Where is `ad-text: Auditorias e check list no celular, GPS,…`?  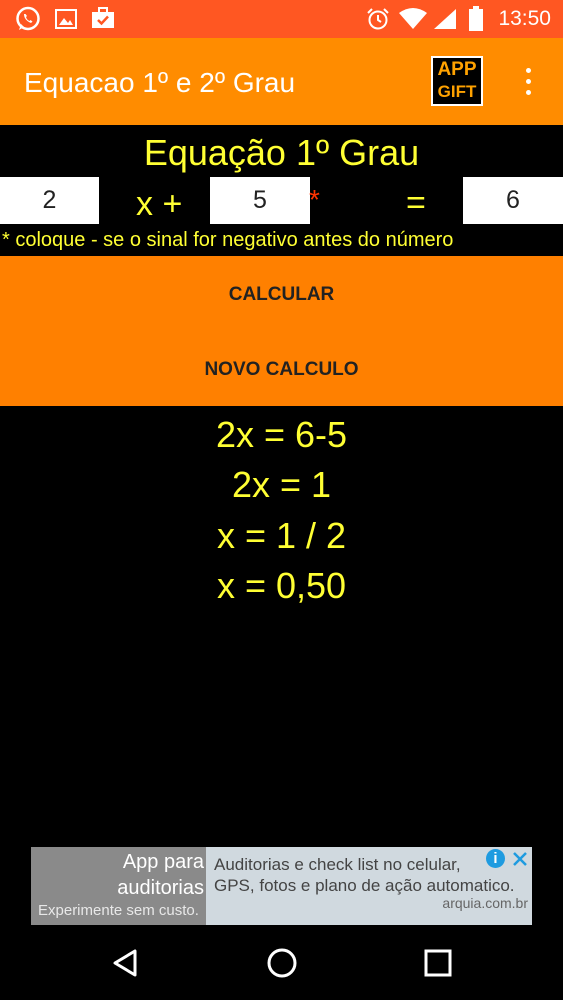 ad-text: Auditorias e check list no celular, GPS,… is located at coordinates (364, 875).